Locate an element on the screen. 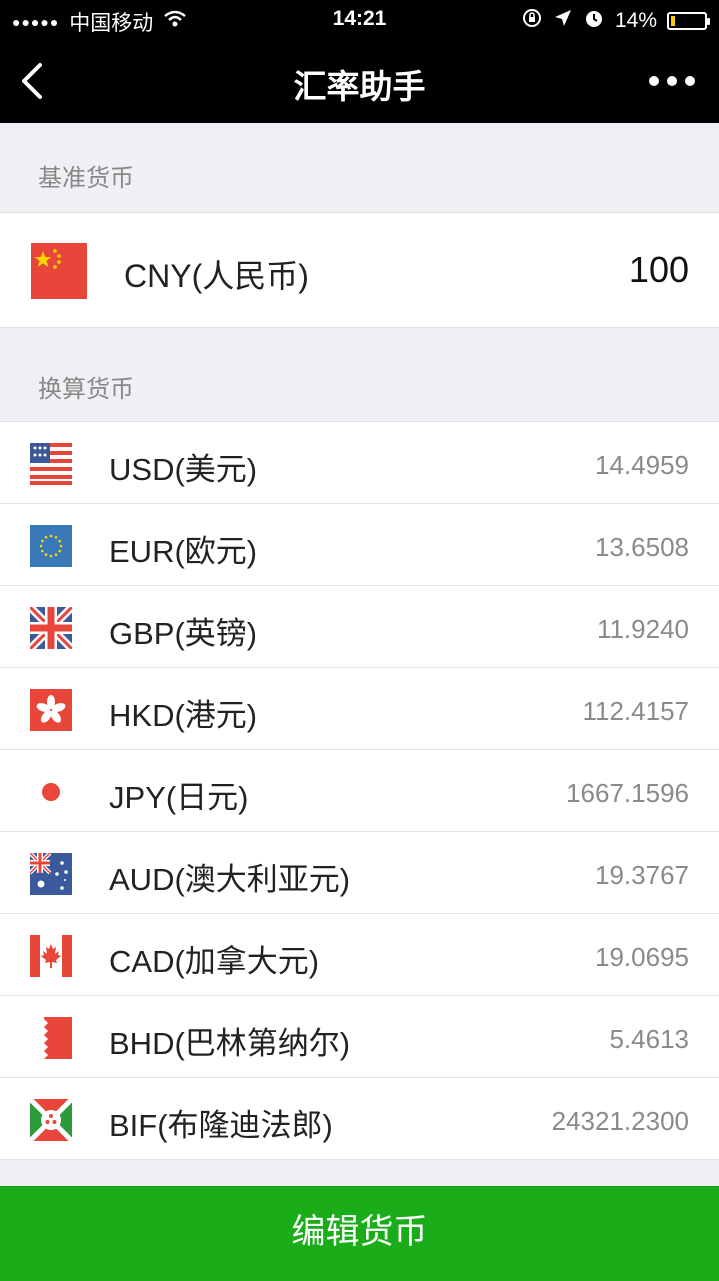 The image size is (719, 1281). currency-rate: 5.4613 is located at coordinates (649, 1039).